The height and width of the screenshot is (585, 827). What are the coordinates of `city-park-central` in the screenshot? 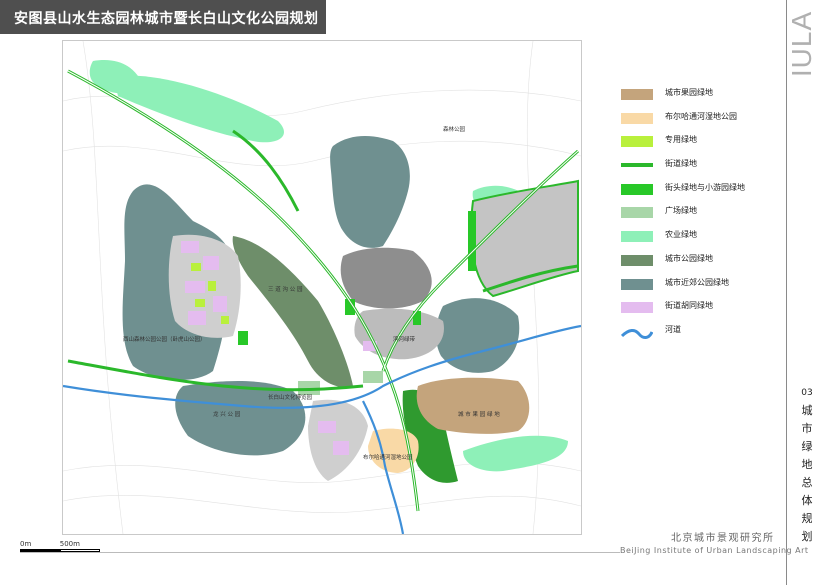 It's located at (292, 312).